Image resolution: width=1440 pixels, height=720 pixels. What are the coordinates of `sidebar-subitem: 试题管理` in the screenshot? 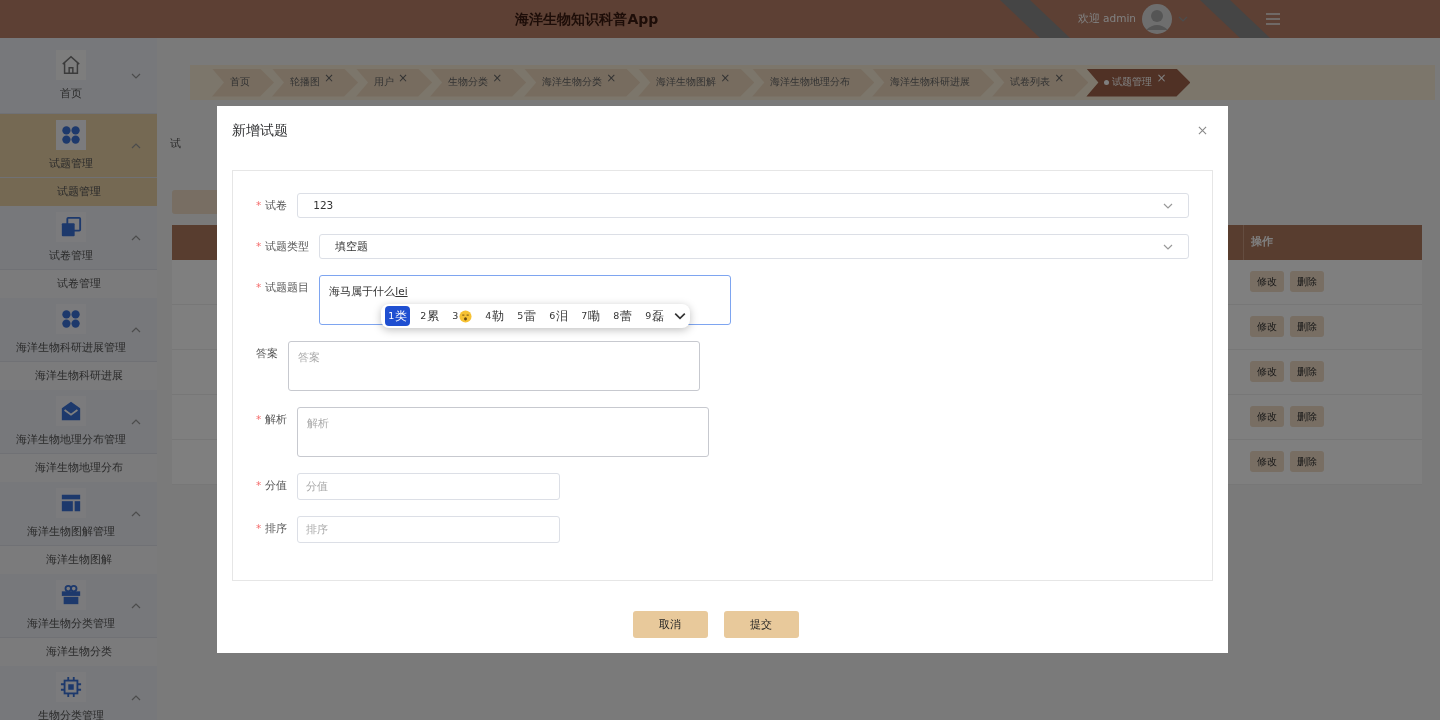 It's located at (78, 192).